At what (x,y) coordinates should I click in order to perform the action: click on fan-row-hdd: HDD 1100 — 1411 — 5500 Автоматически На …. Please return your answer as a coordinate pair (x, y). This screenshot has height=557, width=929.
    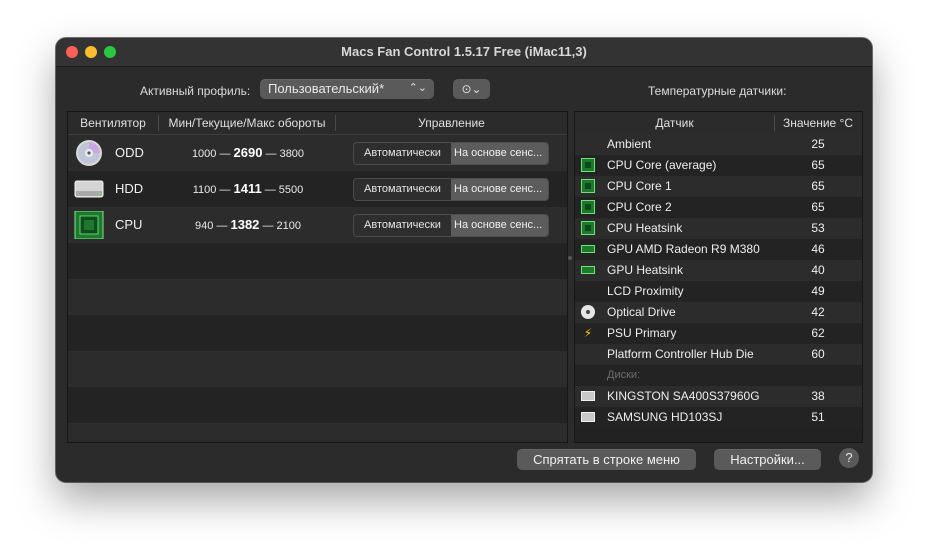
    Looking at the image, I should click on (317, 189).